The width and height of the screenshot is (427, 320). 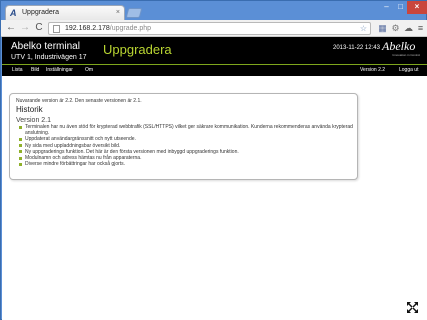 I want to click on app-name: Abelko terminal, so click(x=45, y=46).